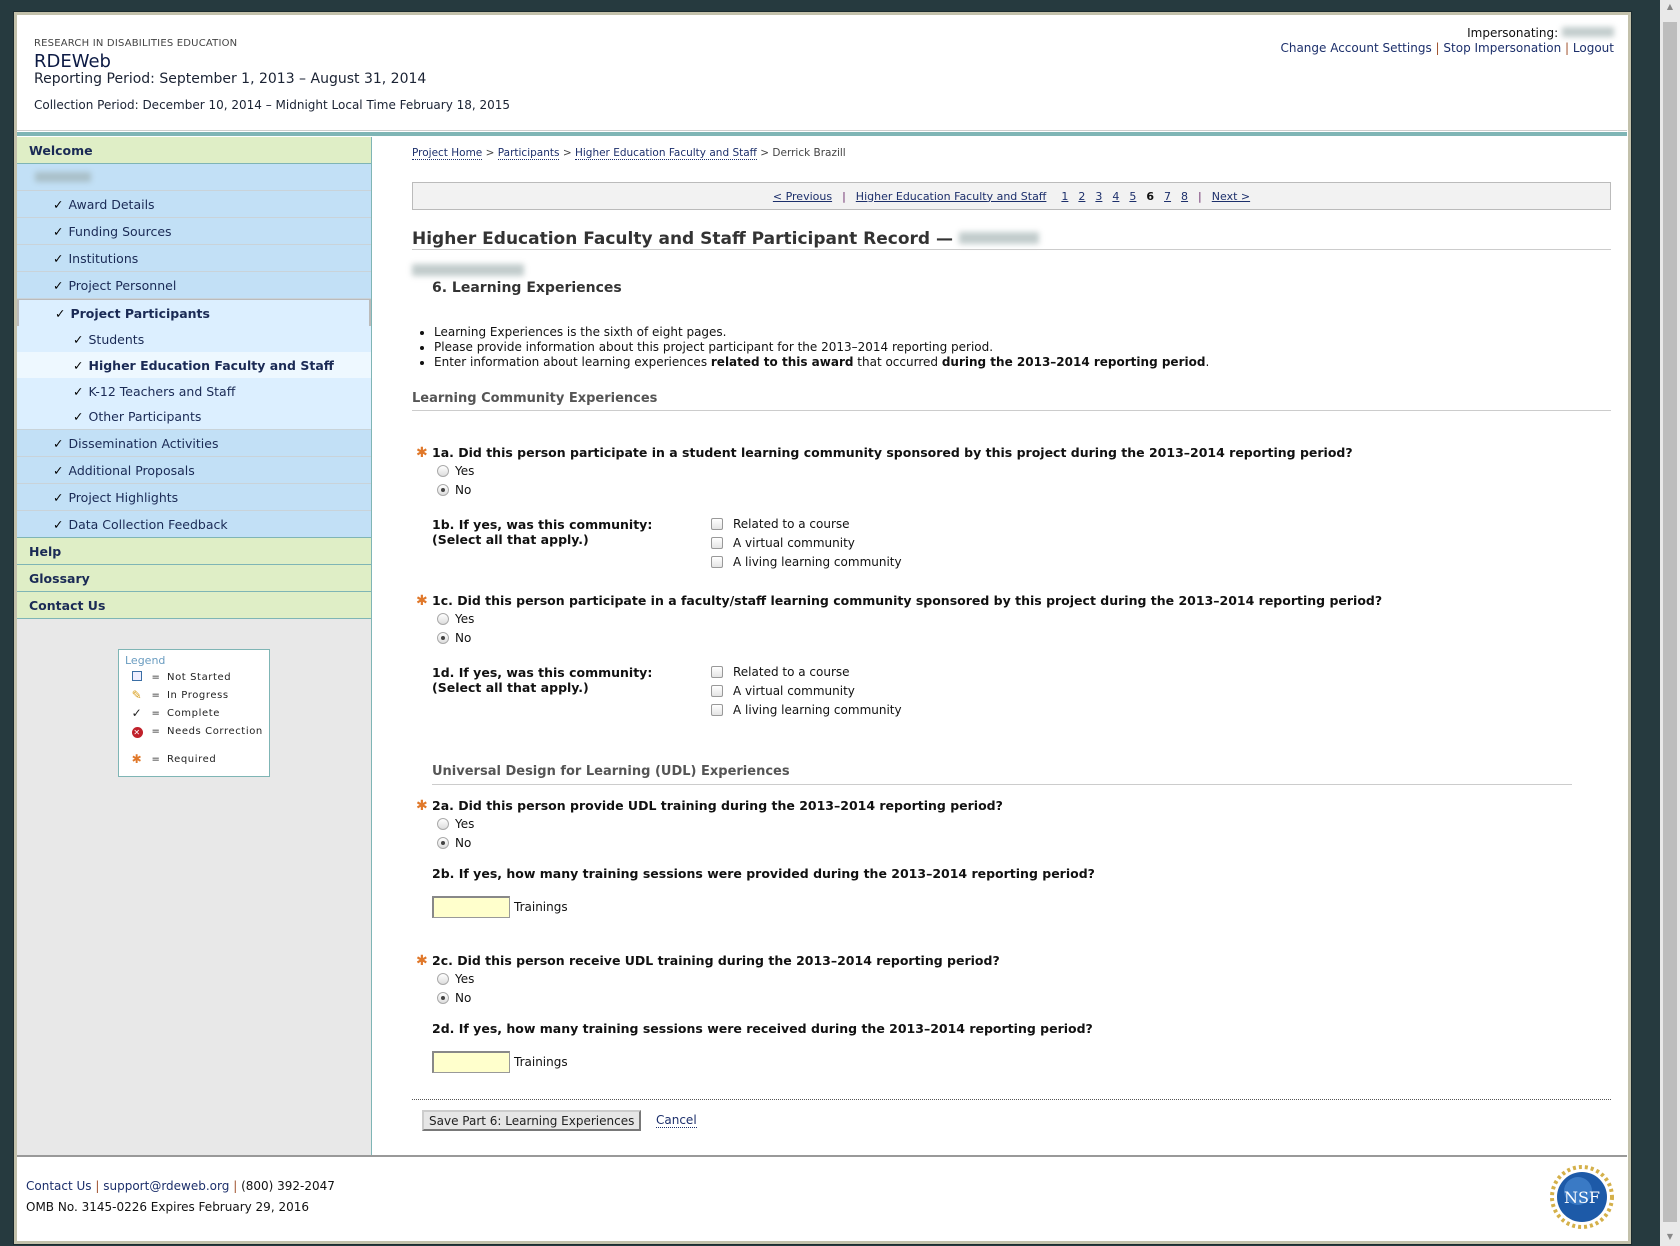 The image size is (1680, 1246). I want to click on trainings-unit-label: Trainings, so click(541, 1062).